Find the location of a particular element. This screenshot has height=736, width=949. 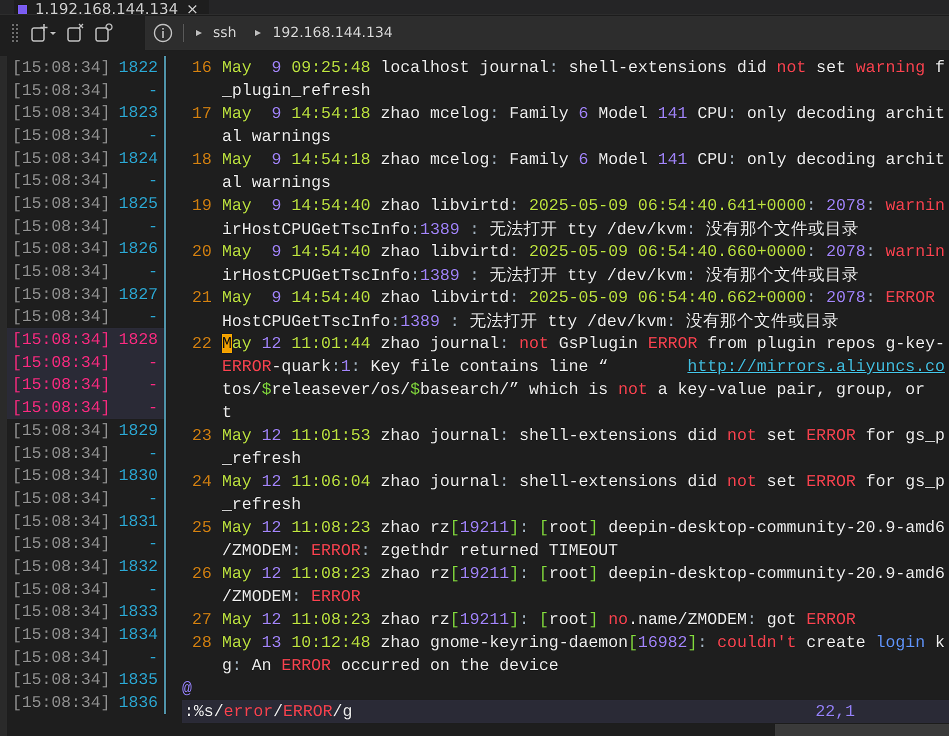

log-text: May 9 14:54:40 zhao libvirtd: 2025-05-09 06:54:40.660+0000: 2078: warnin is located at coordinates (583, 251).